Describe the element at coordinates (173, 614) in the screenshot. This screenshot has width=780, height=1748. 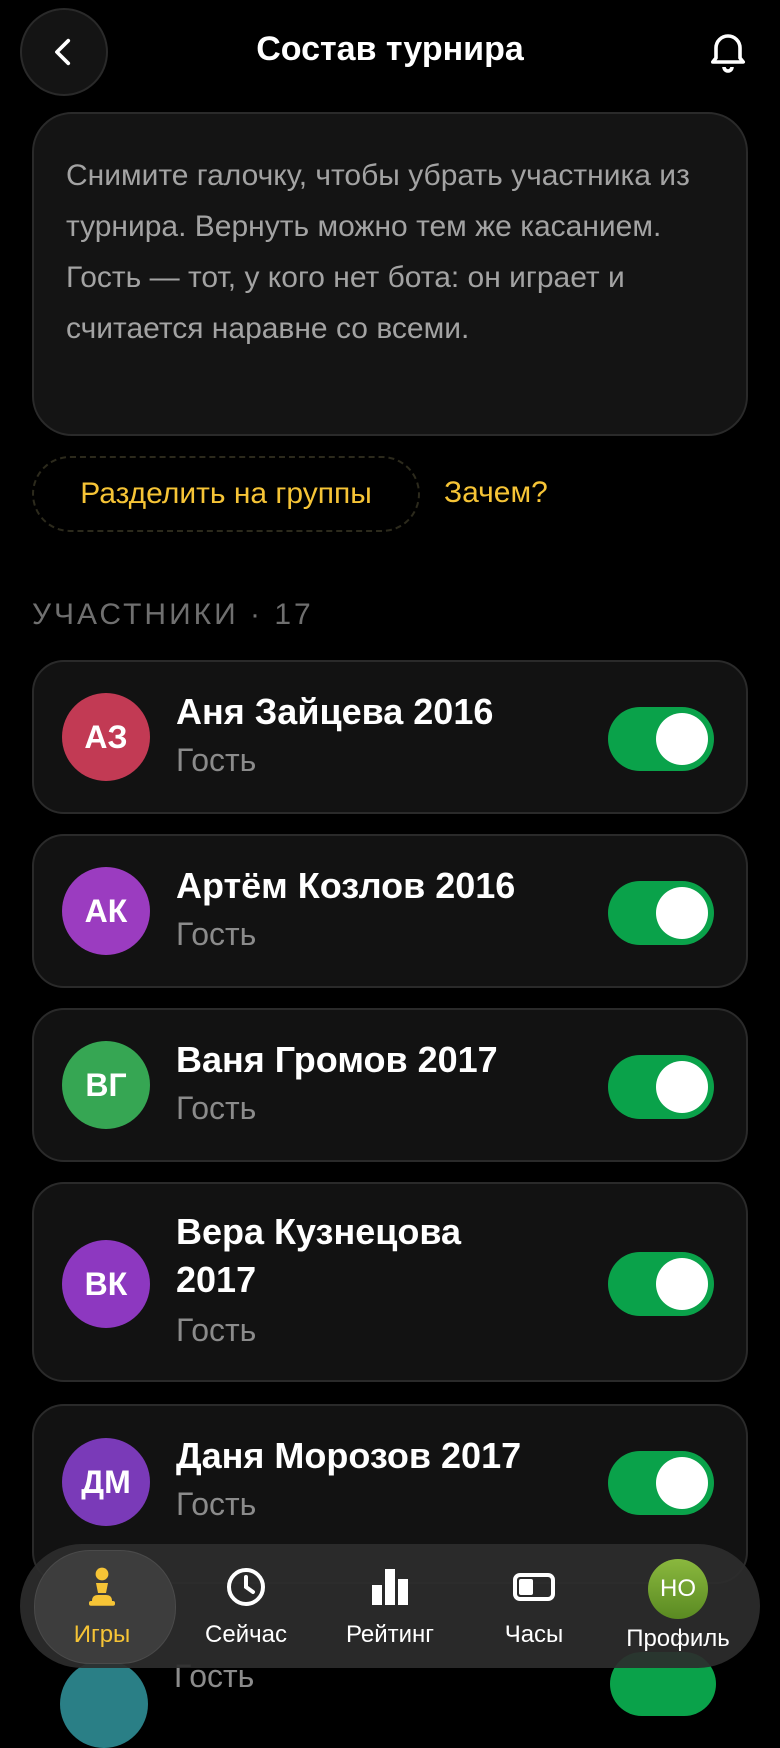
I see `participants-section-label: УЧАСТНИКИ · 17` at that location.